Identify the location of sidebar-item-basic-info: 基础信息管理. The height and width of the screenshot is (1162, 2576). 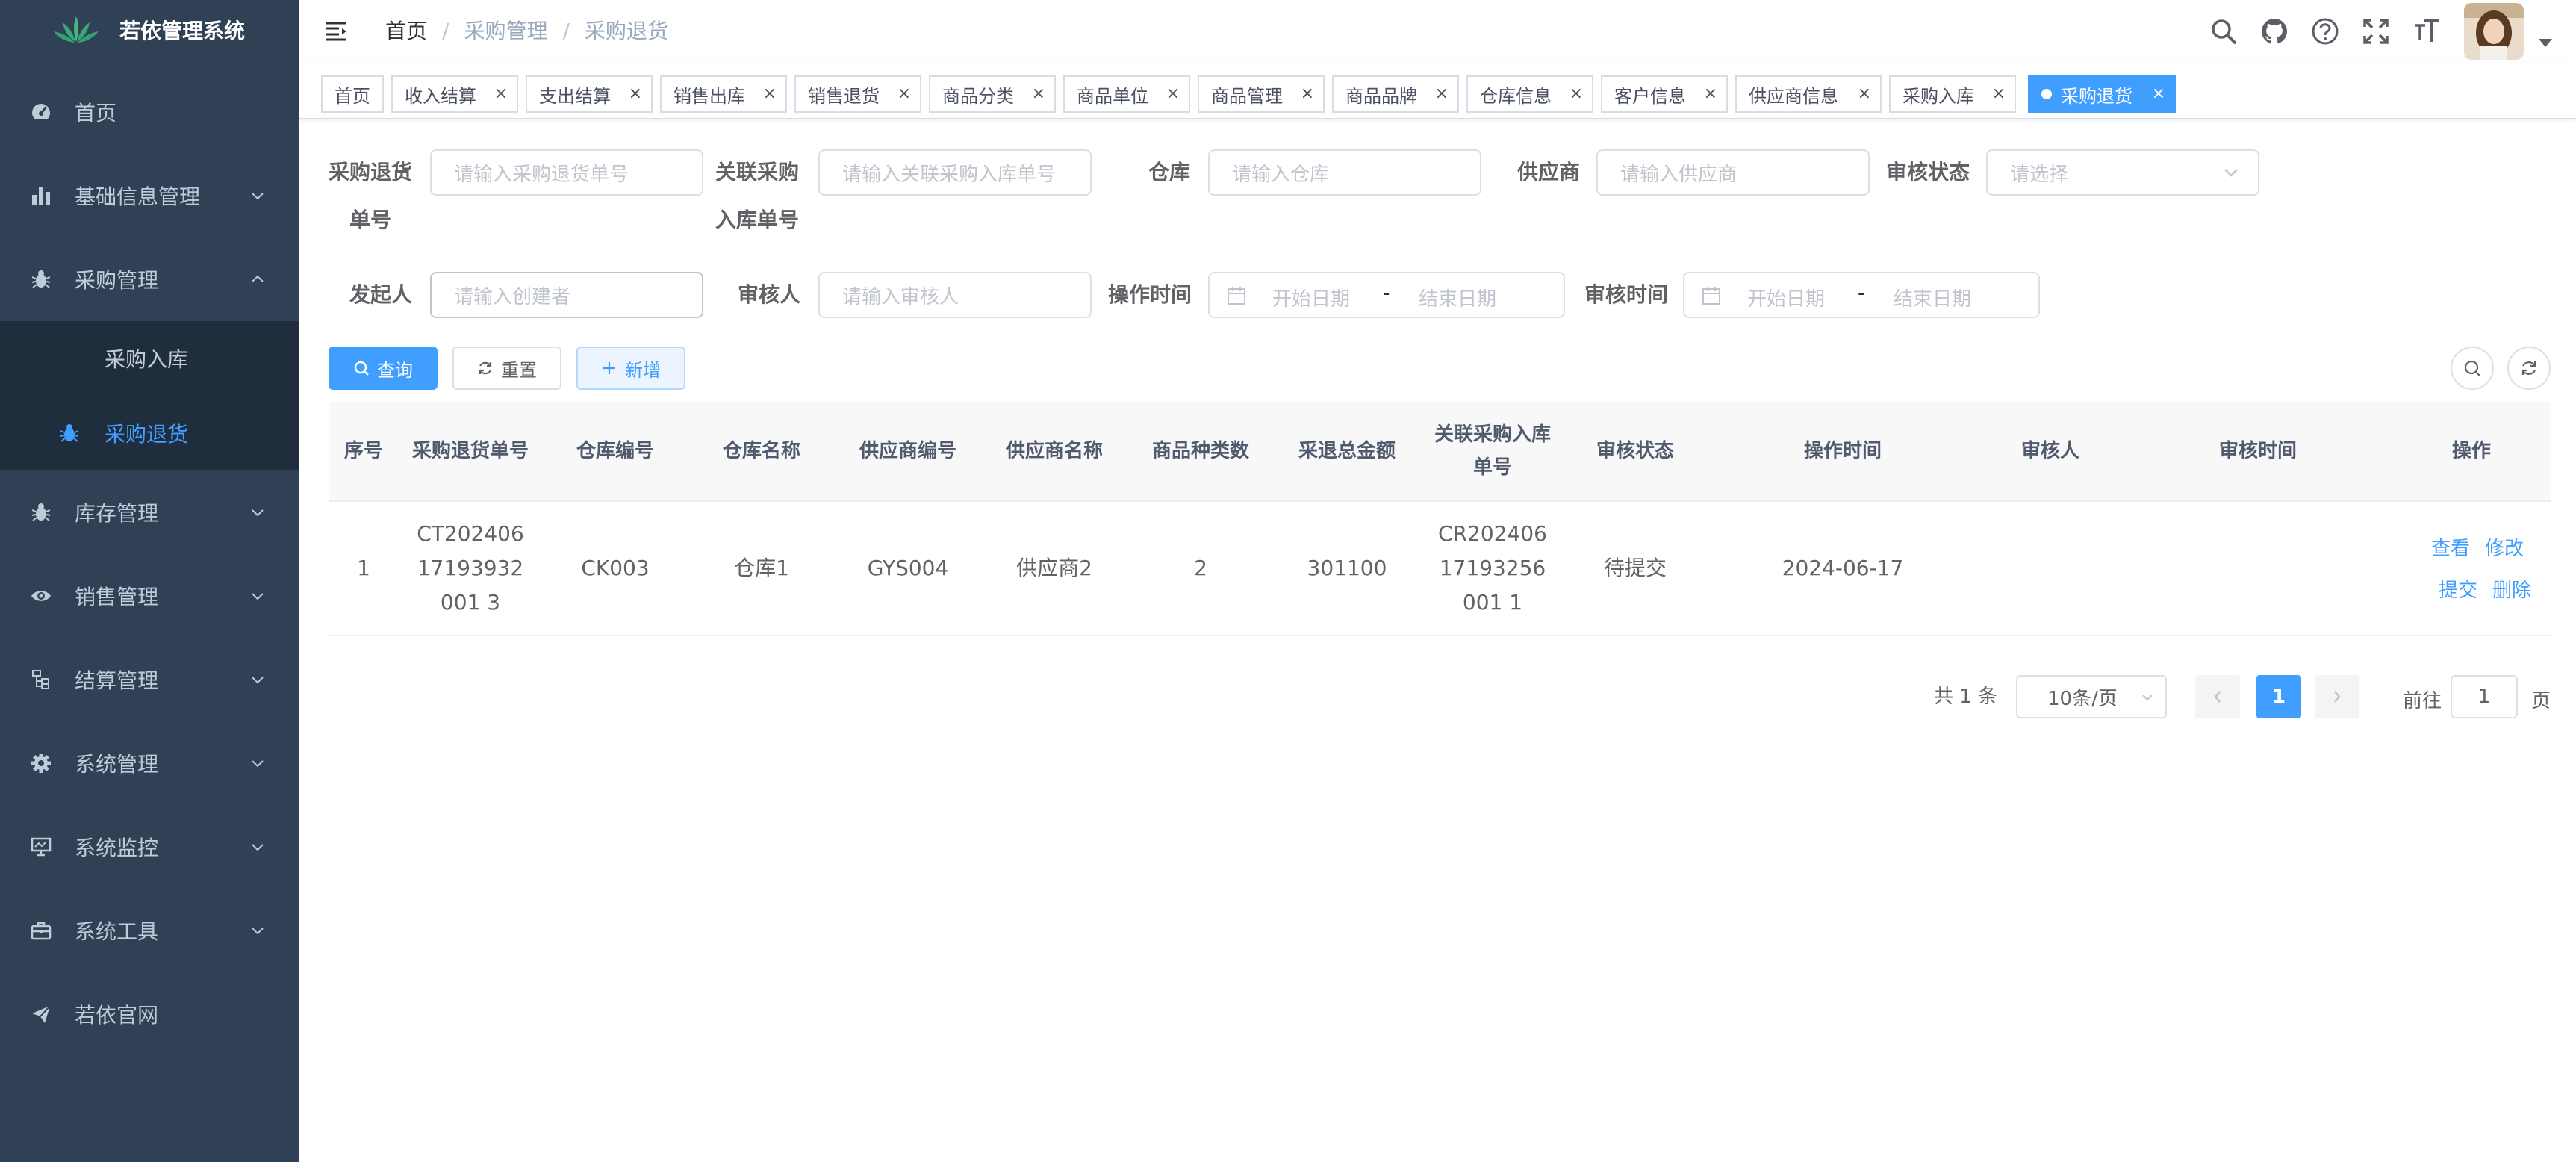
(149, 196).